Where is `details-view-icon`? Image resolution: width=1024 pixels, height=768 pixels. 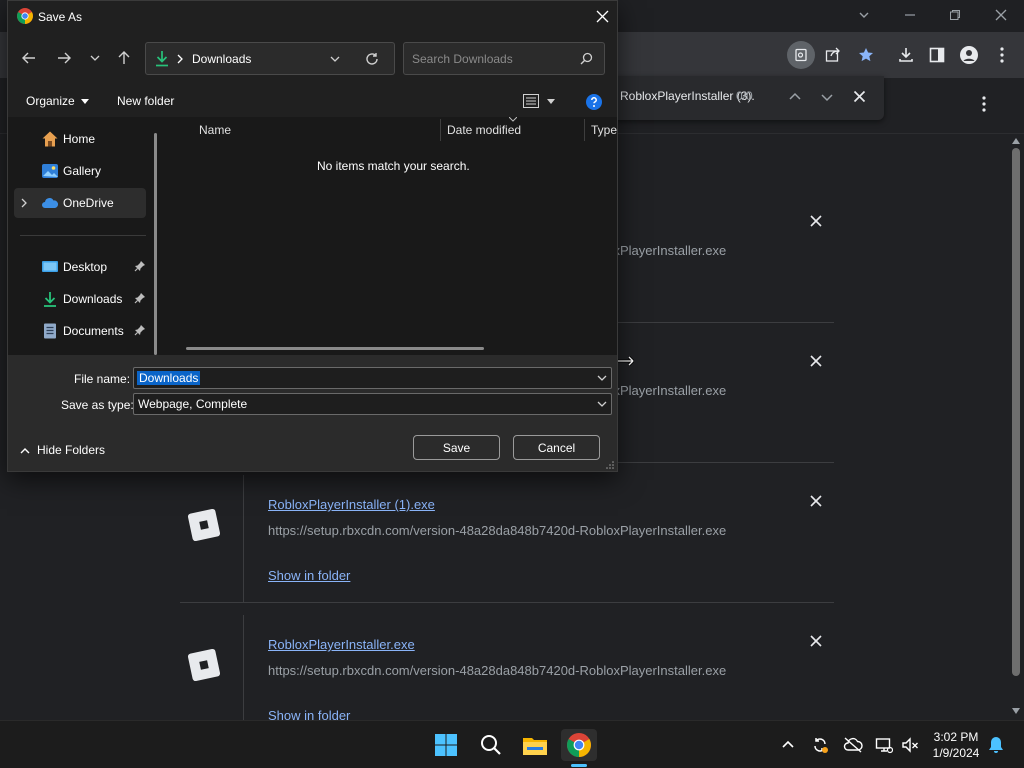
details-view-icon is located at coordinates (531, 101).